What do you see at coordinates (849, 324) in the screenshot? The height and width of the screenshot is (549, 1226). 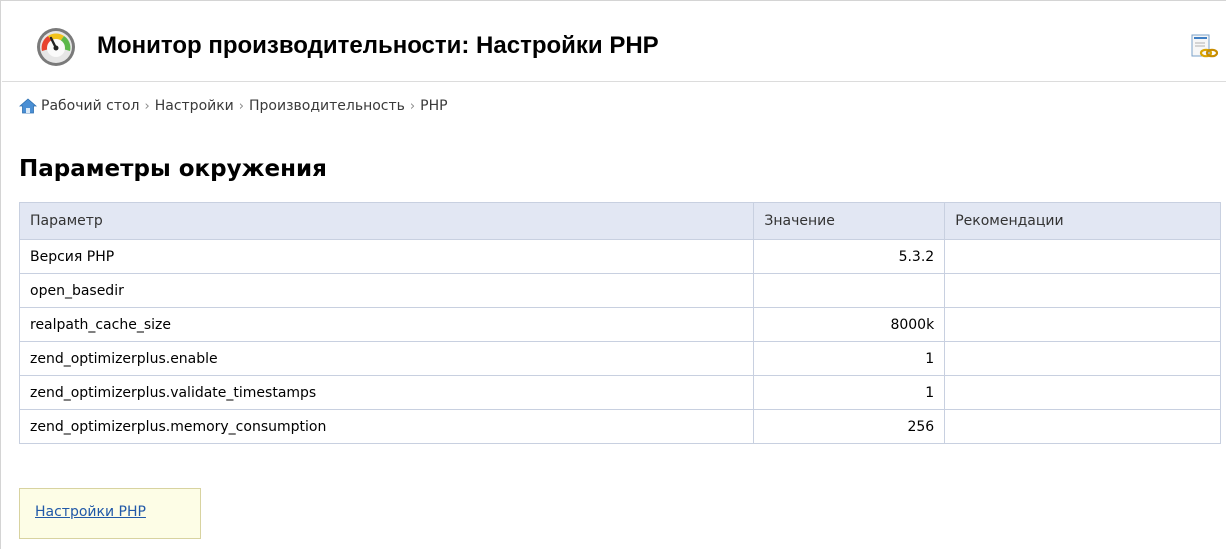 I see `value-cell: 8000k` at bounding box center [849, 324].